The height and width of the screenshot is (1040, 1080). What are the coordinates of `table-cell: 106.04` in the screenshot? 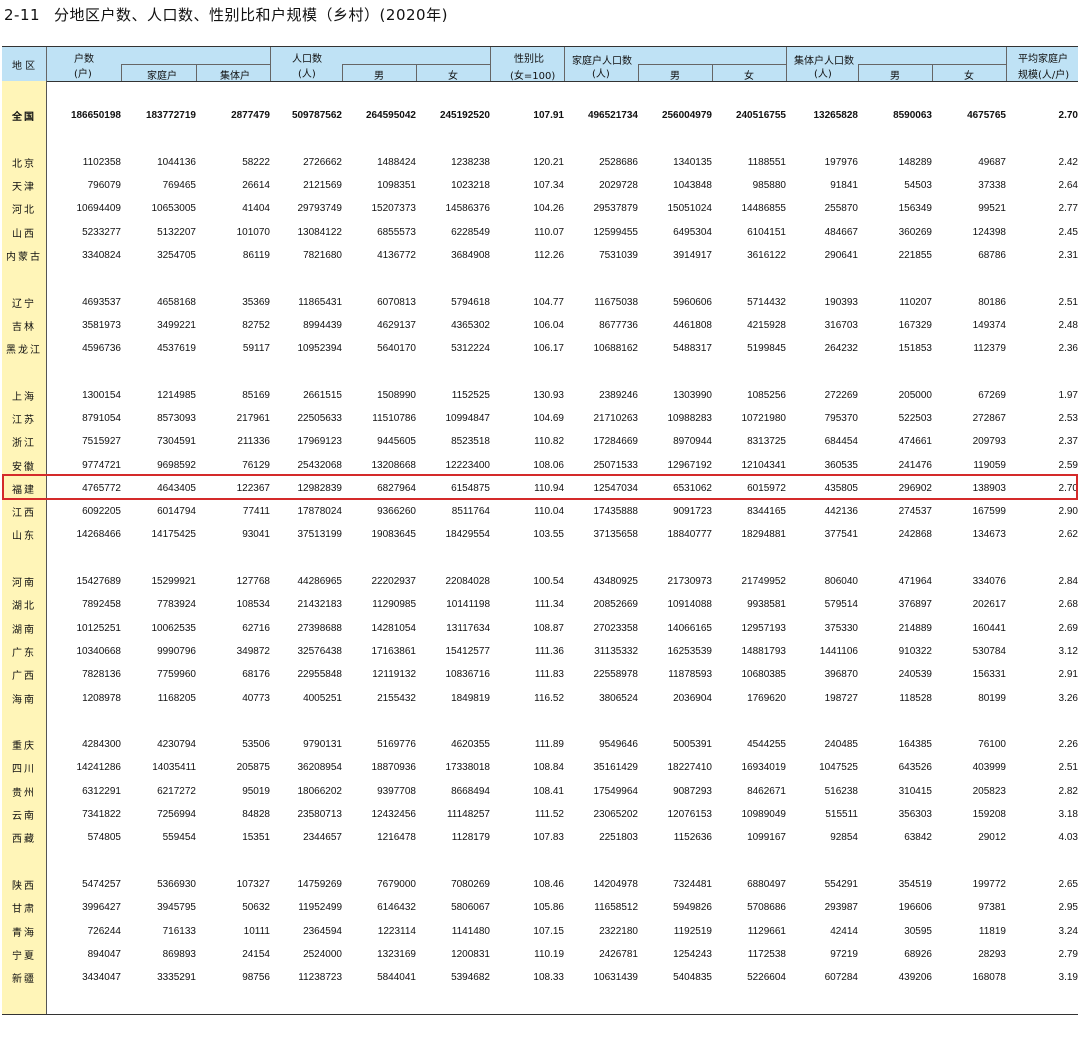 It's located at (548, 325).